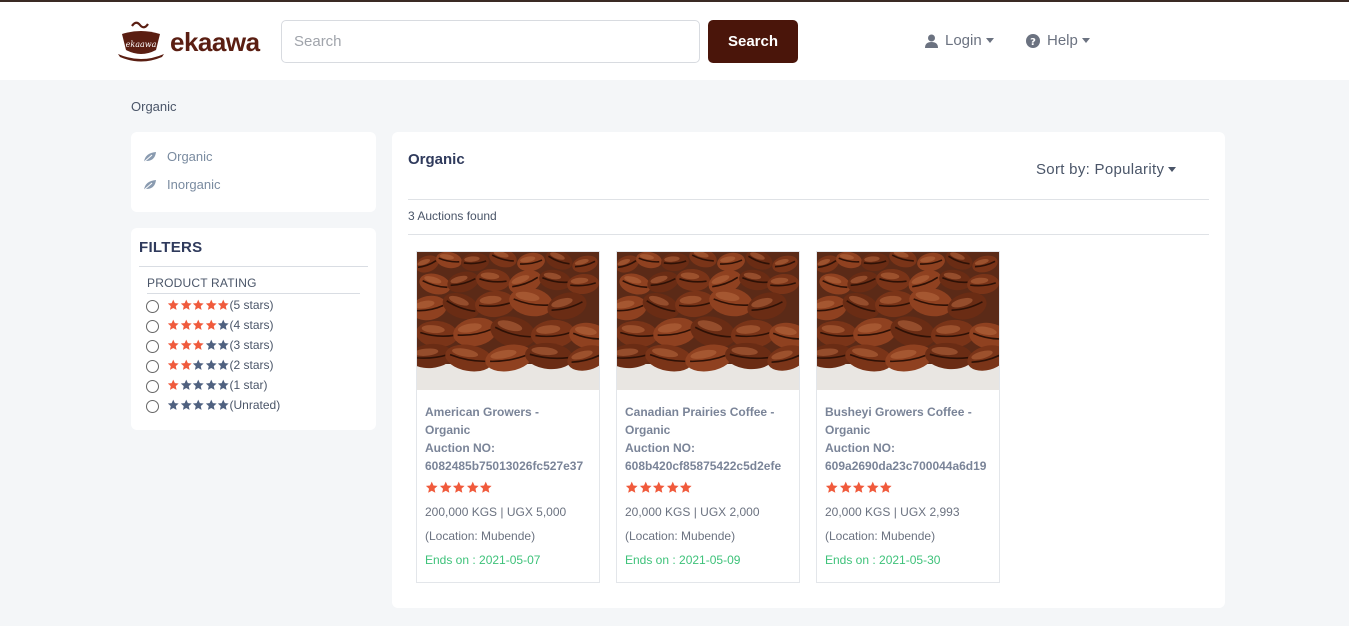 Image resolution: width=1349 pixels, height=626 pixels. What do you see at coordinates (483, 560) in the screenshot?
I see `end-date: Ends on : 2021-05-07` at bounding box center [483, 560].